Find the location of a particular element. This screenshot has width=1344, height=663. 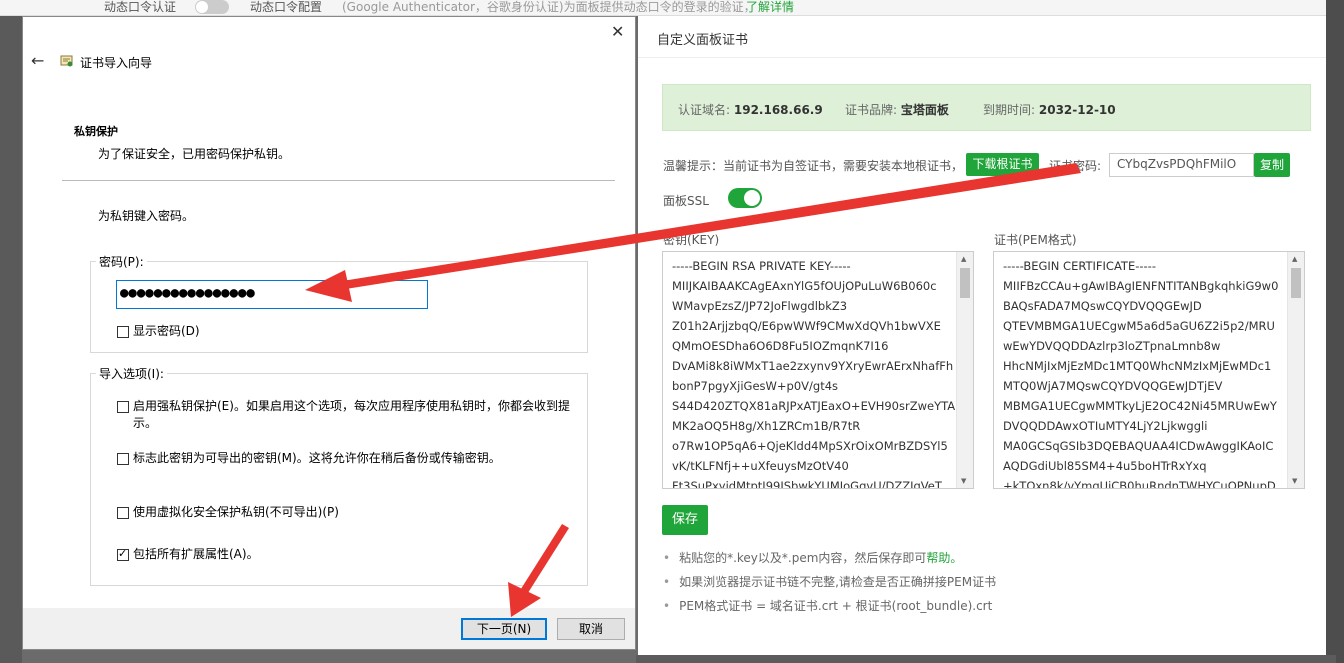

domain-label: 认证域名: is located at coordinates (704, 110).